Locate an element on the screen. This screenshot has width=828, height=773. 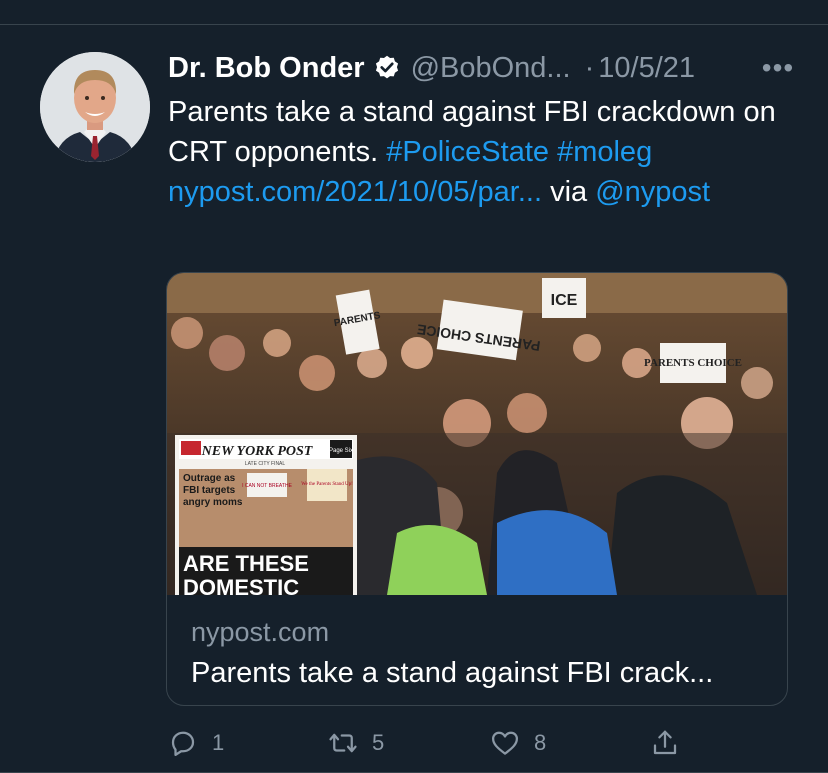
avatar-image is located at coordinates (95, 107).